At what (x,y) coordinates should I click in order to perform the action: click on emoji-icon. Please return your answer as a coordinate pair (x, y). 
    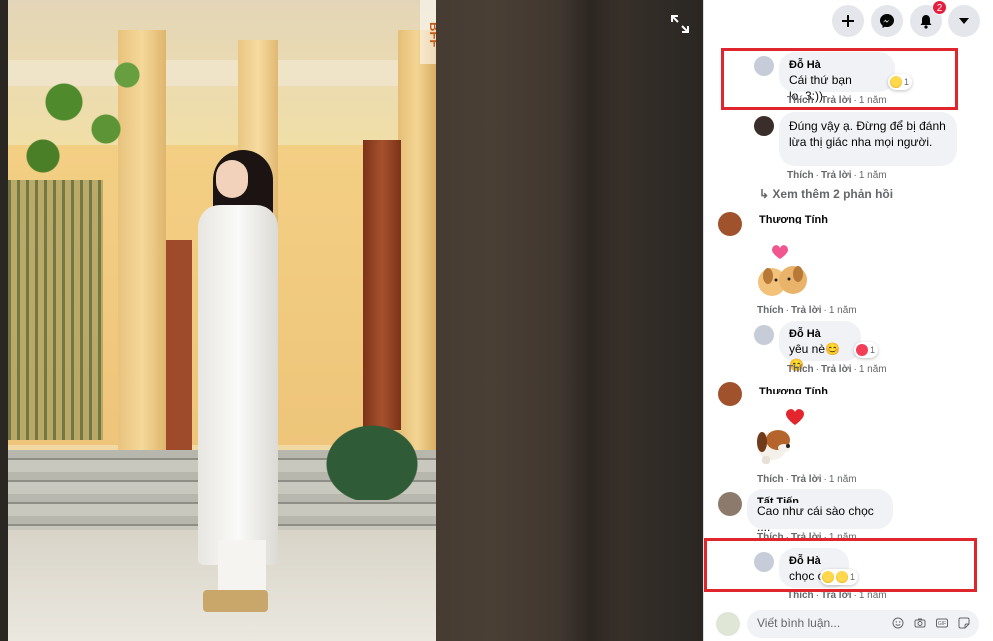
    Looking at the image, I should click on (898, 623).